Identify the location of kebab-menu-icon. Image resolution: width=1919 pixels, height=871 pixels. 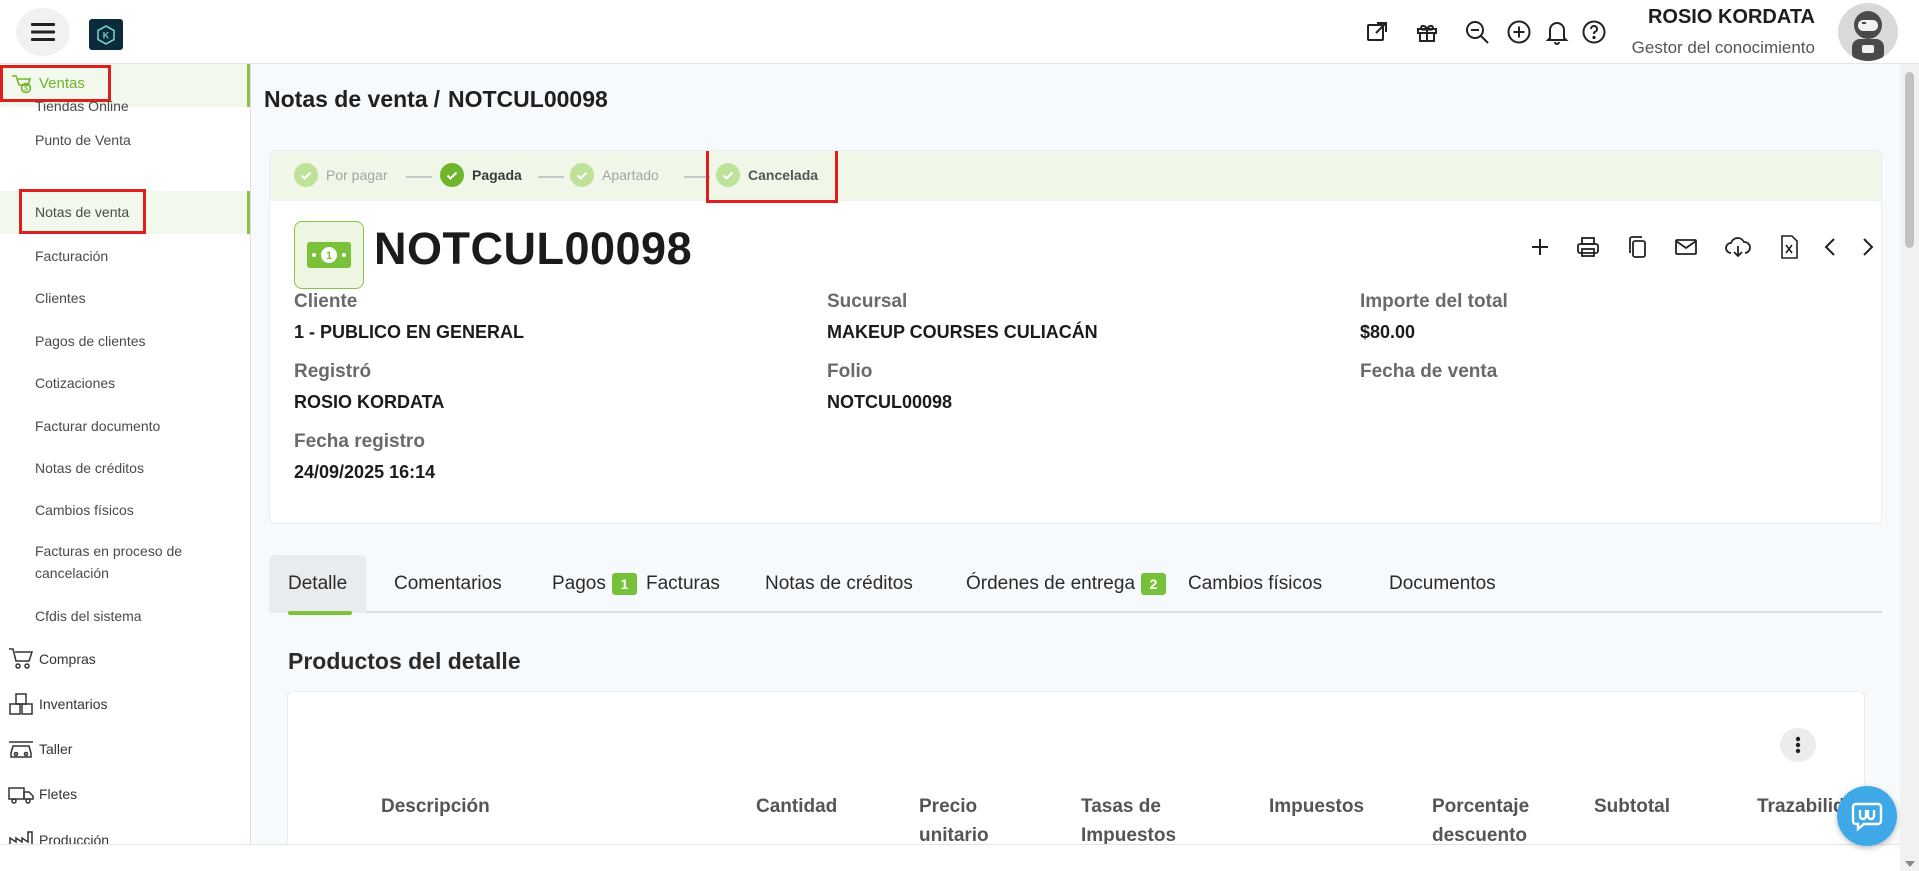
(1798, 745).